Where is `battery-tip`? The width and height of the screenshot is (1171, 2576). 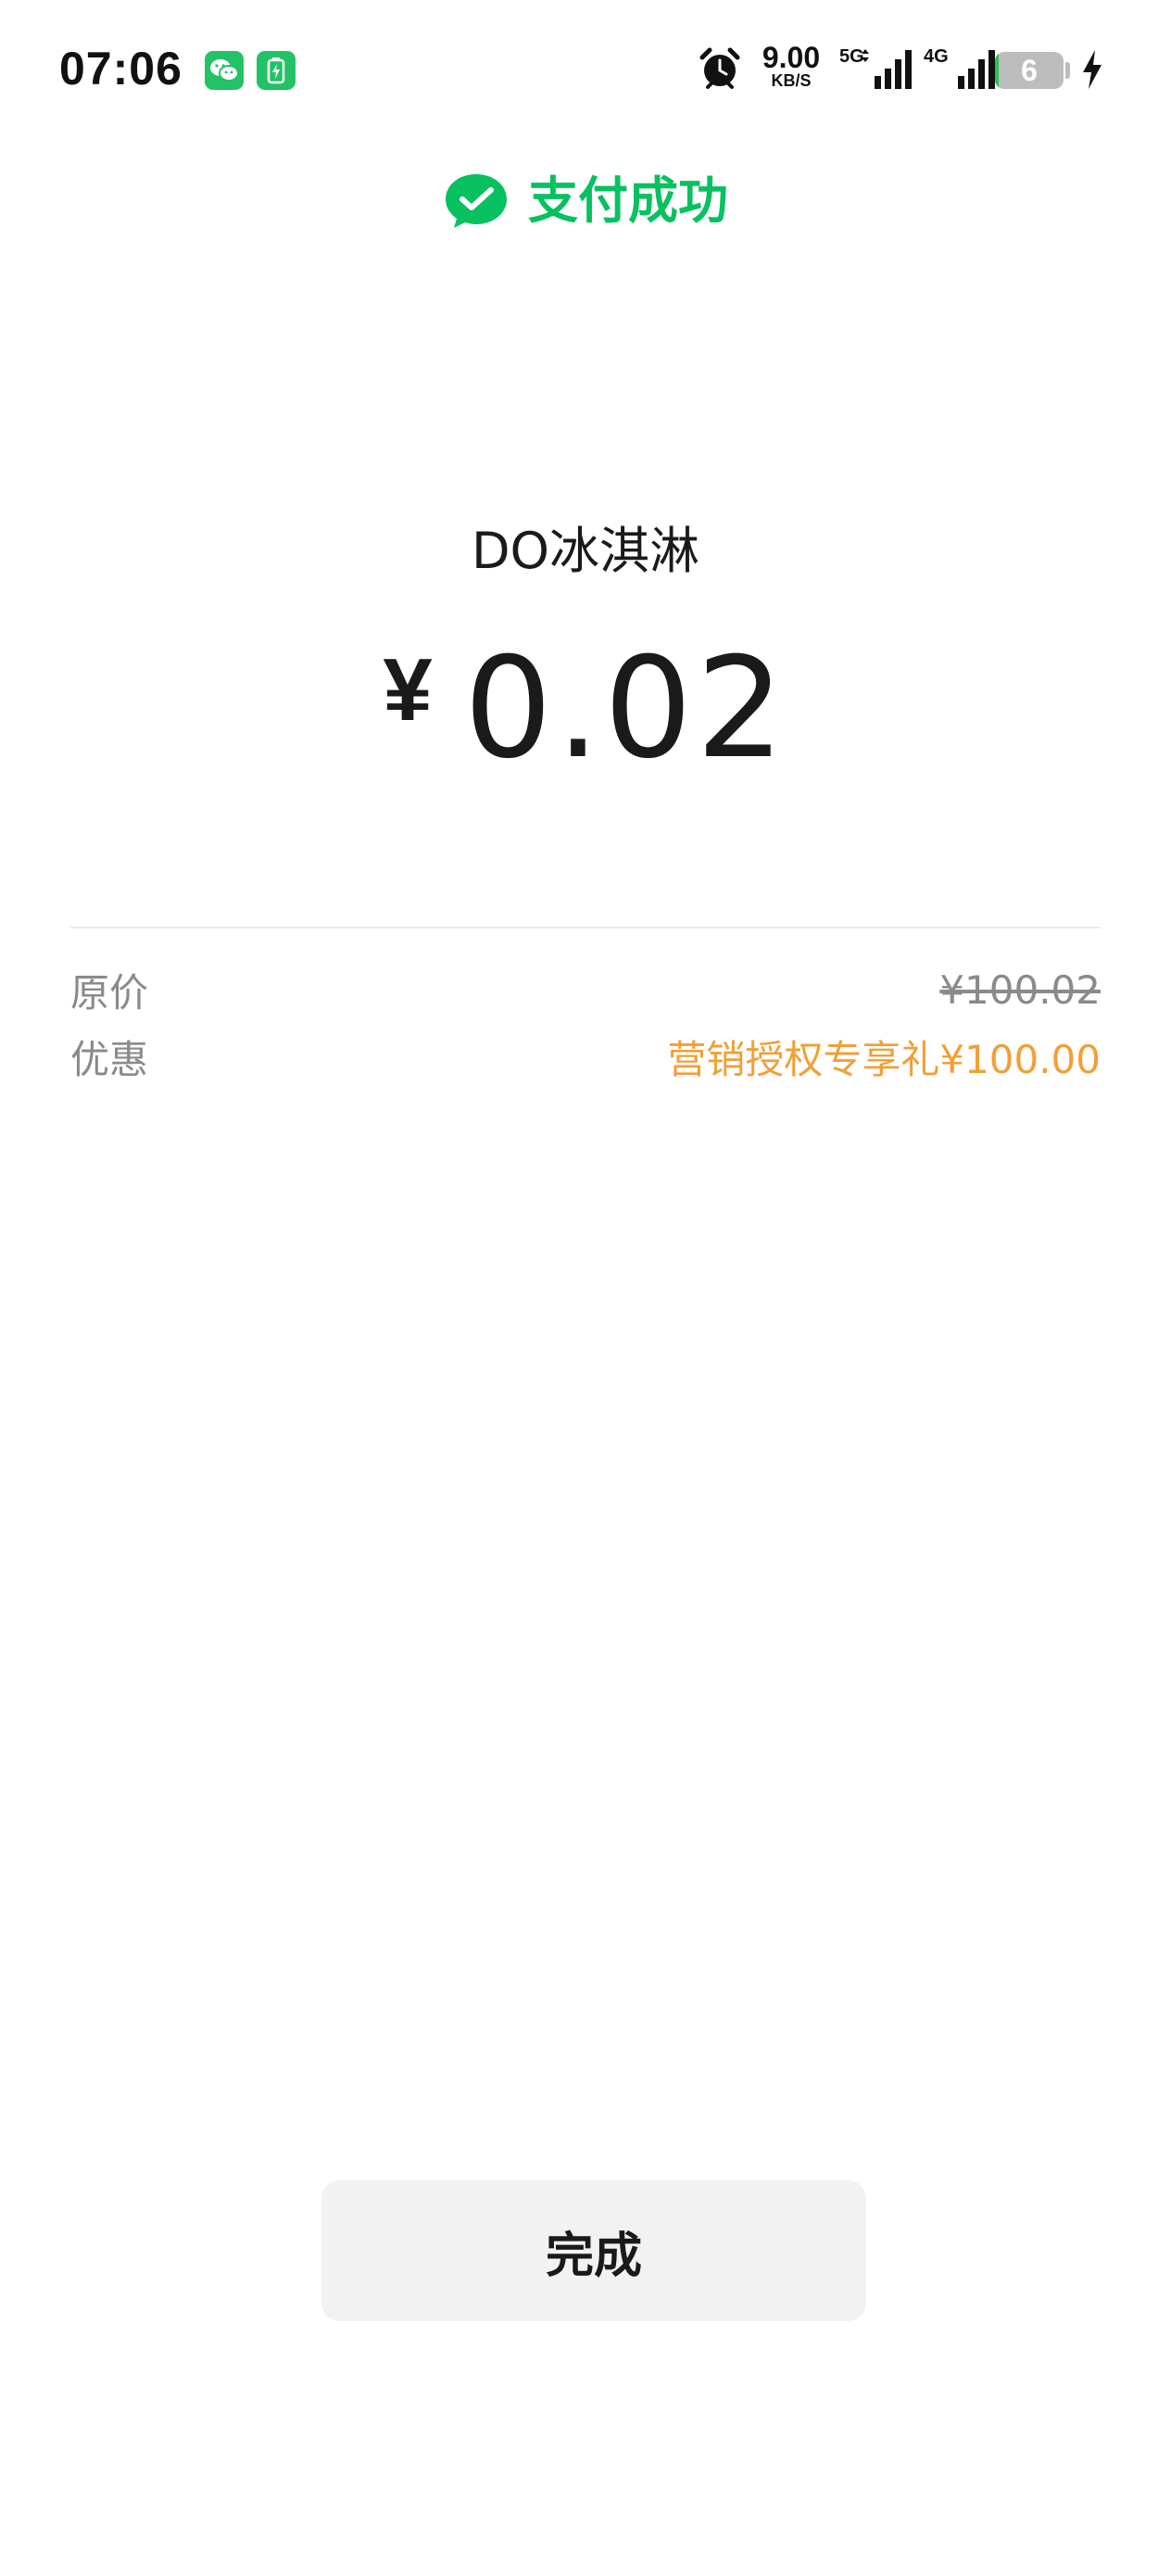 battery-tip is located at coordinates (1067, 70).